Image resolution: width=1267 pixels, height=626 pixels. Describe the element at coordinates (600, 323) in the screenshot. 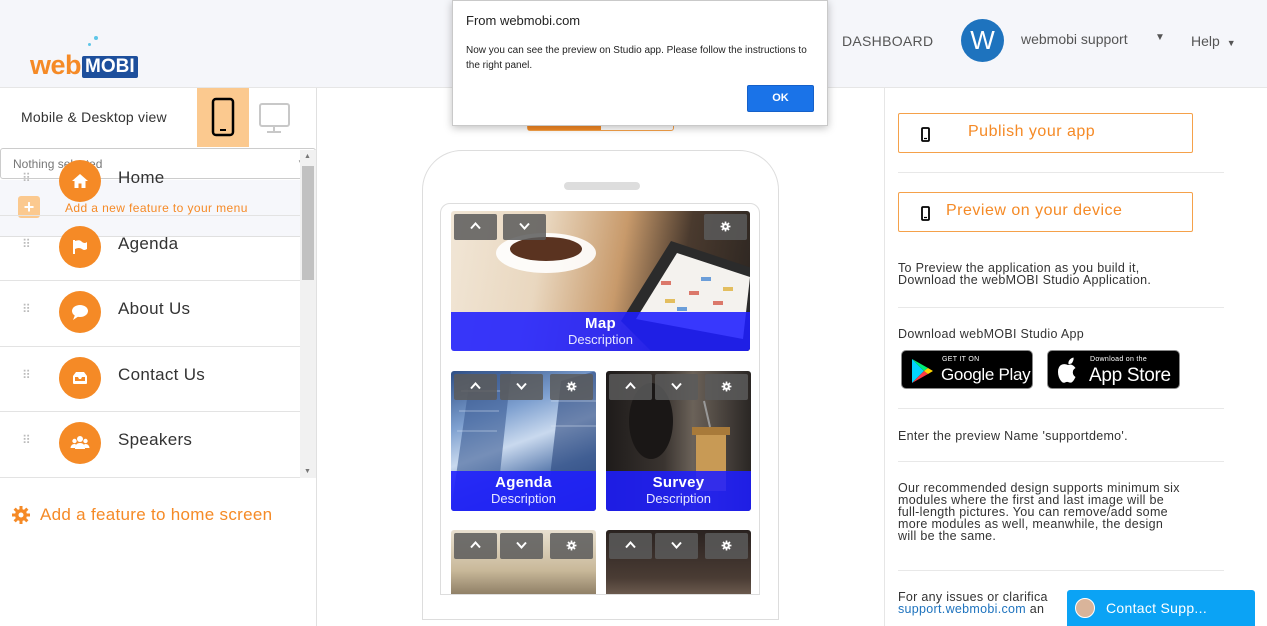

I see `tile-title: Map` at that location.